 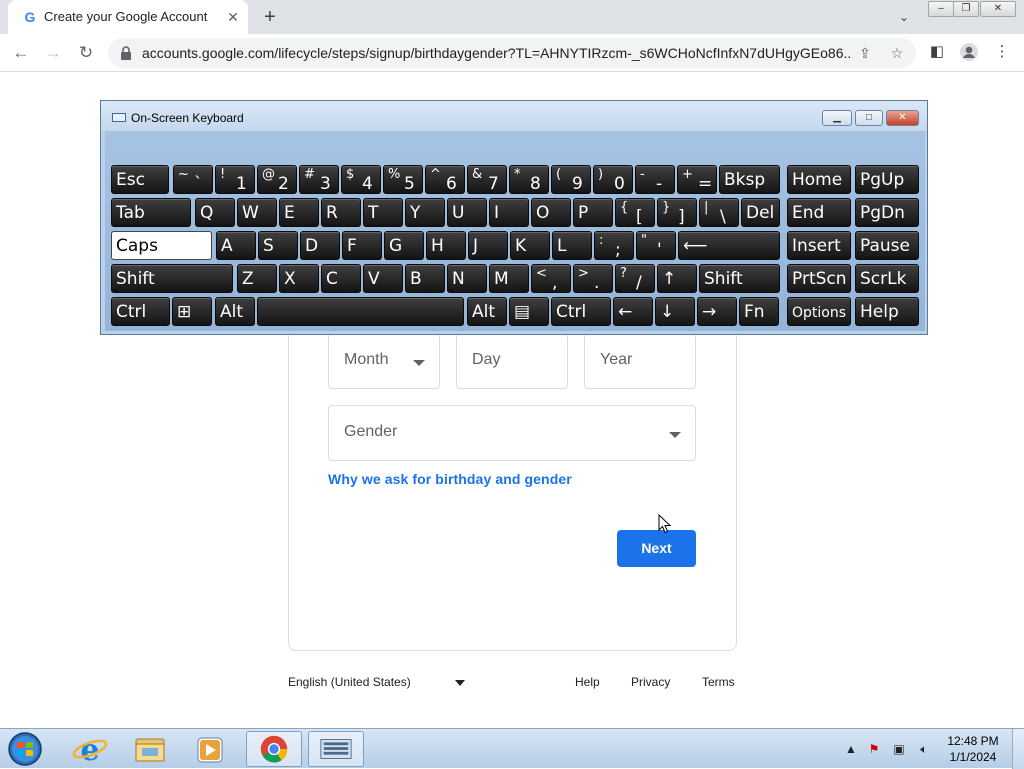 I want to click on osk-key-,: <,, so click(x=551, y=278).